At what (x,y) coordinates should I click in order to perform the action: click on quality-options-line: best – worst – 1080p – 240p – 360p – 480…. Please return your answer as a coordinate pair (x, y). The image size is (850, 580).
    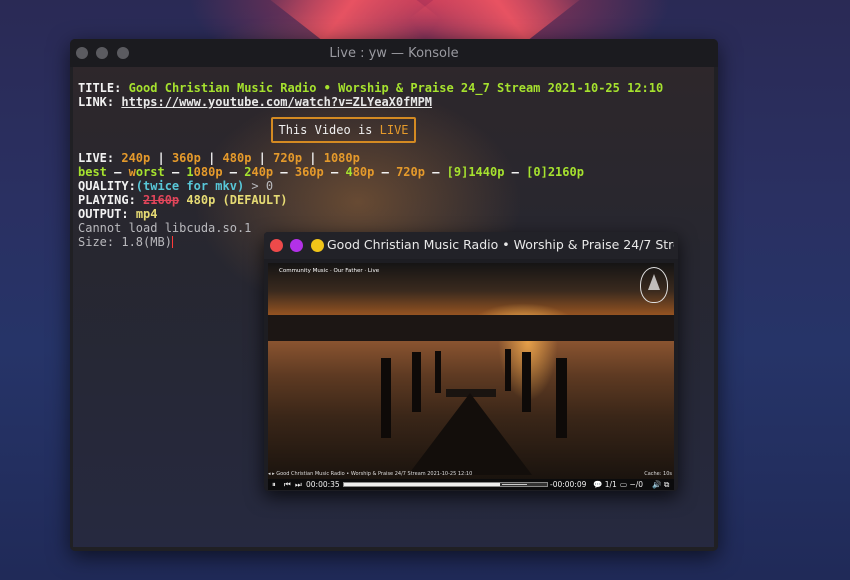
    Looking at the image, I should click on (331, 172).